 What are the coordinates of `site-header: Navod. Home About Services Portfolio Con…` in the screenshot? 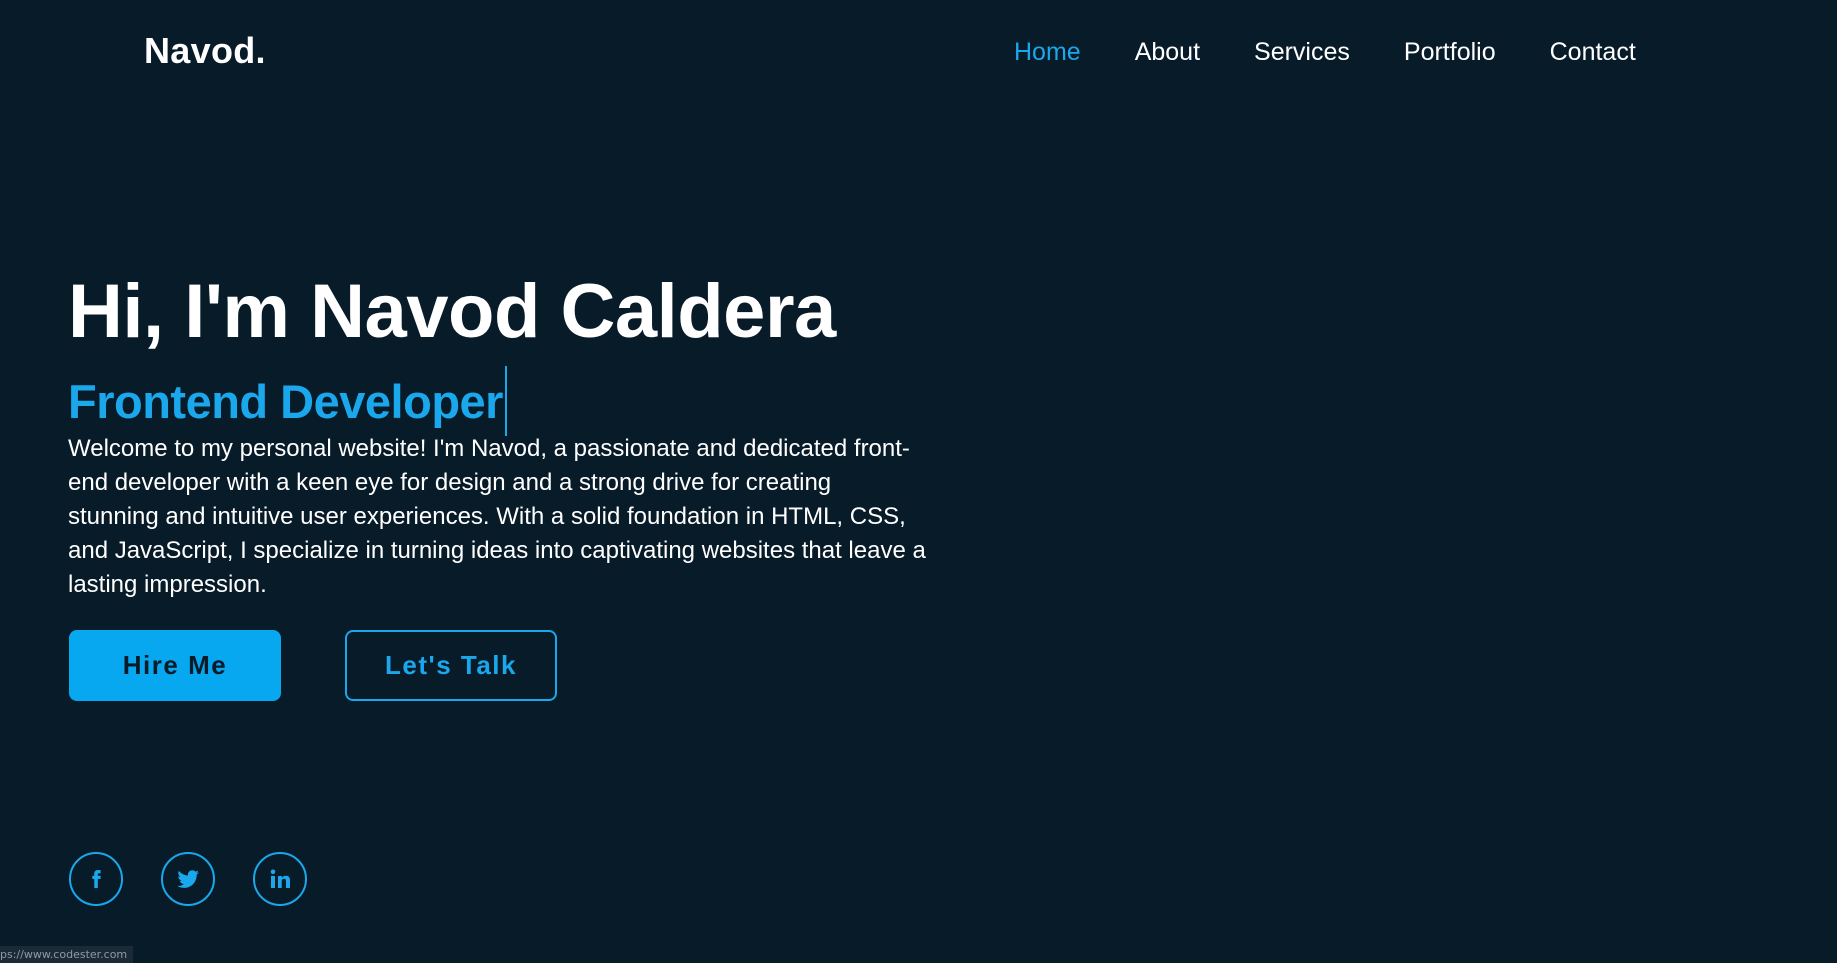 It's located at (918, 54).